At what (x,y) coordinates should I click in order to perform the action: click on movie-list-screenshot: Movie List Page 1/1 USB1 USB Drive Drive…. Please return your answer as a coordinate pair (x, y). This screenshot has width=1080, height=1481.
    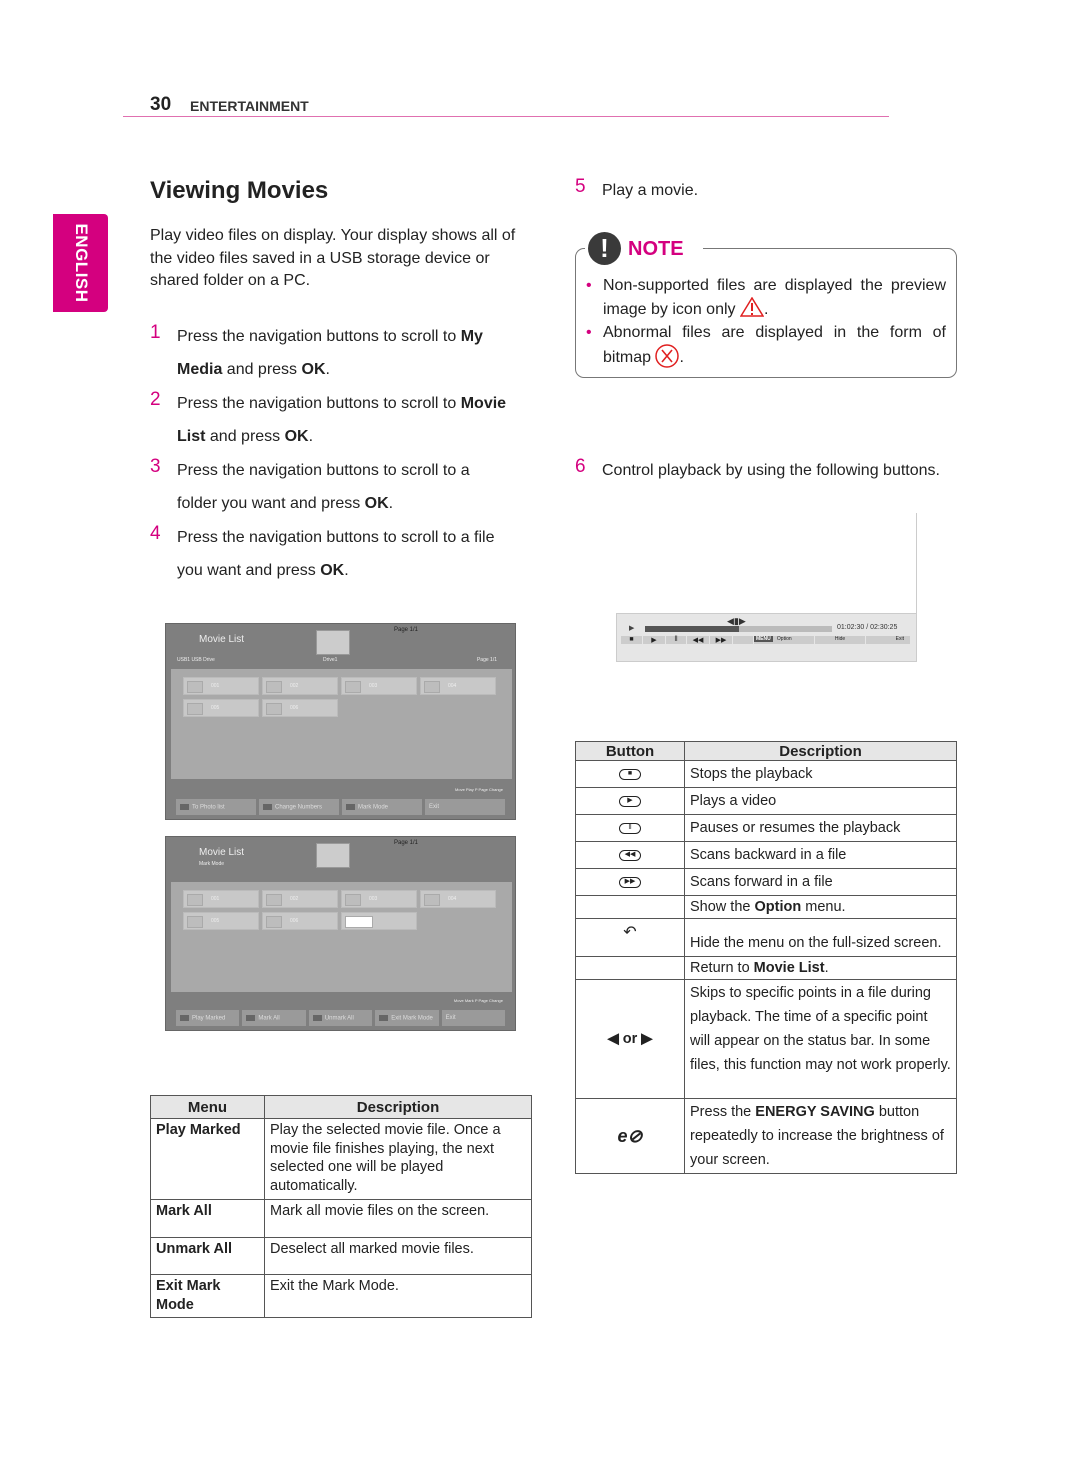
    Looking at the image, I should click on (340, 721).